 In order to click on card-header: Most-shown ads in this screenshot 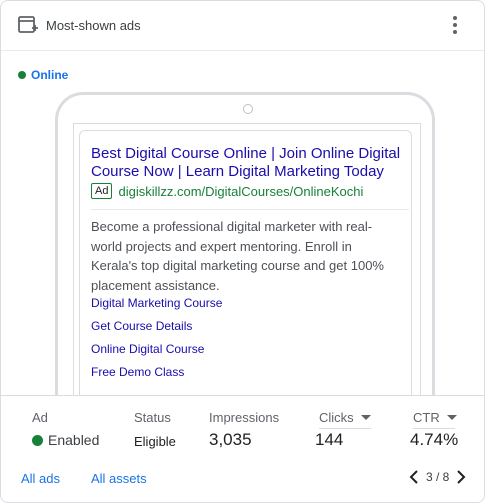, I will do `click(242, 26)`.